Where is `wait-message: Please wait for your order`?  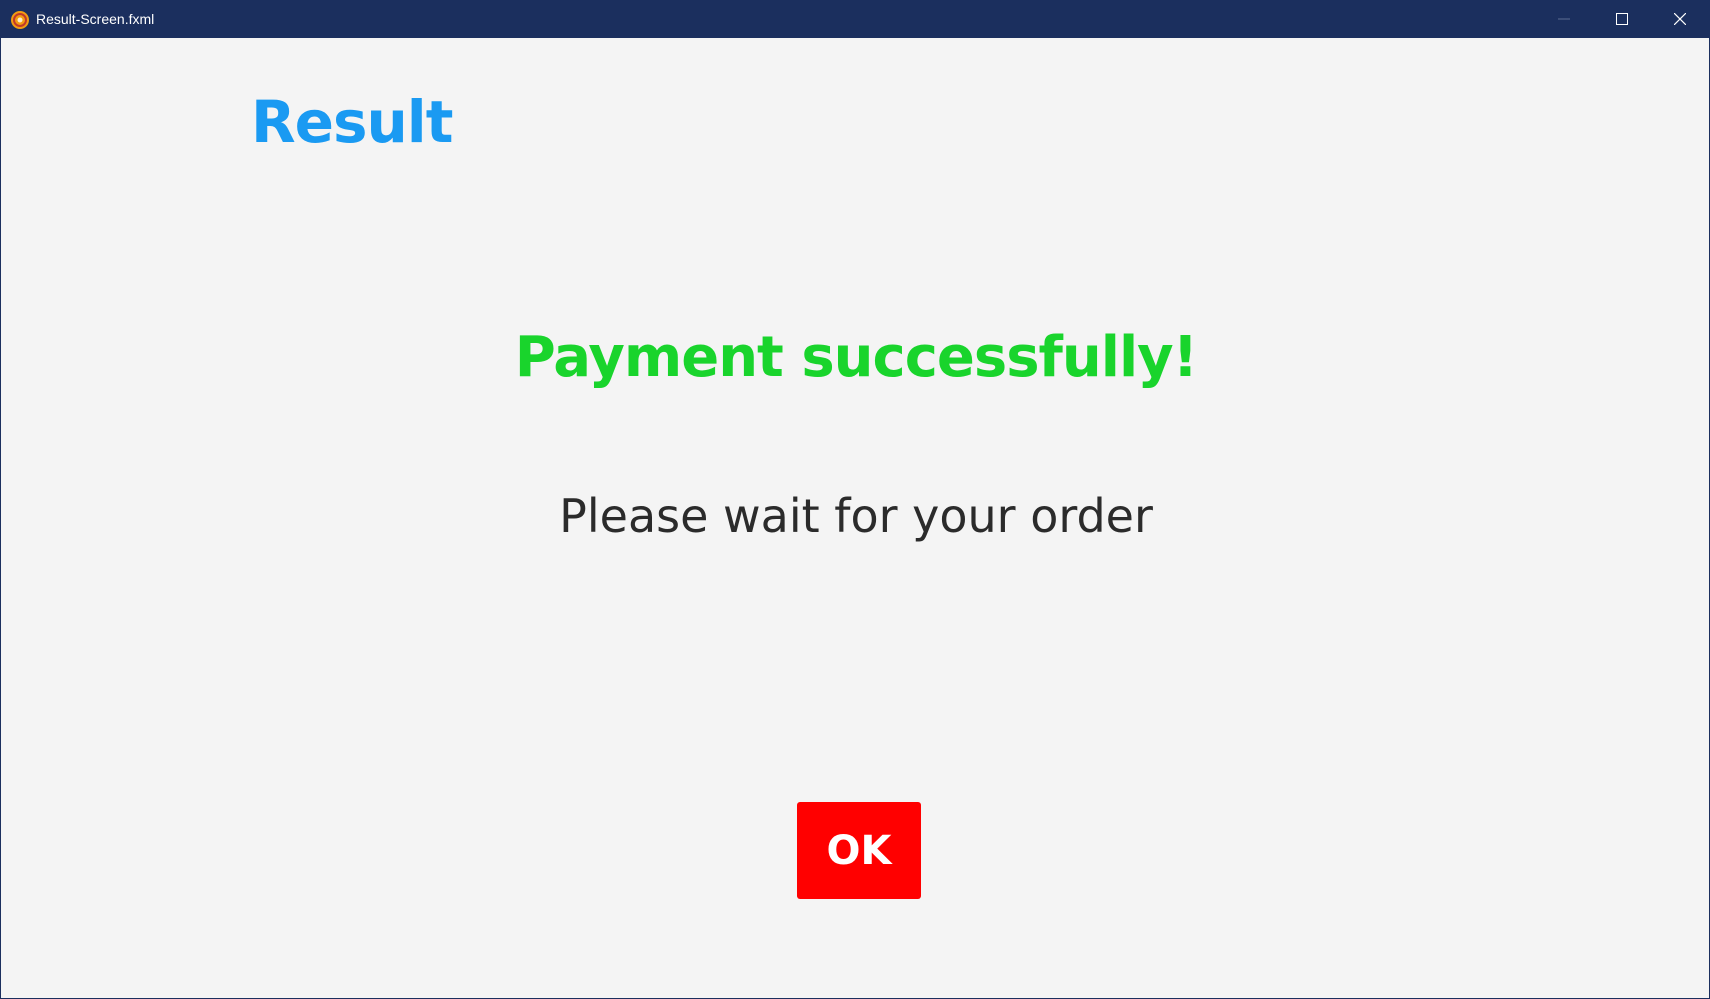 wait-message: Please wait for your order is located at coordinates (856, 516).